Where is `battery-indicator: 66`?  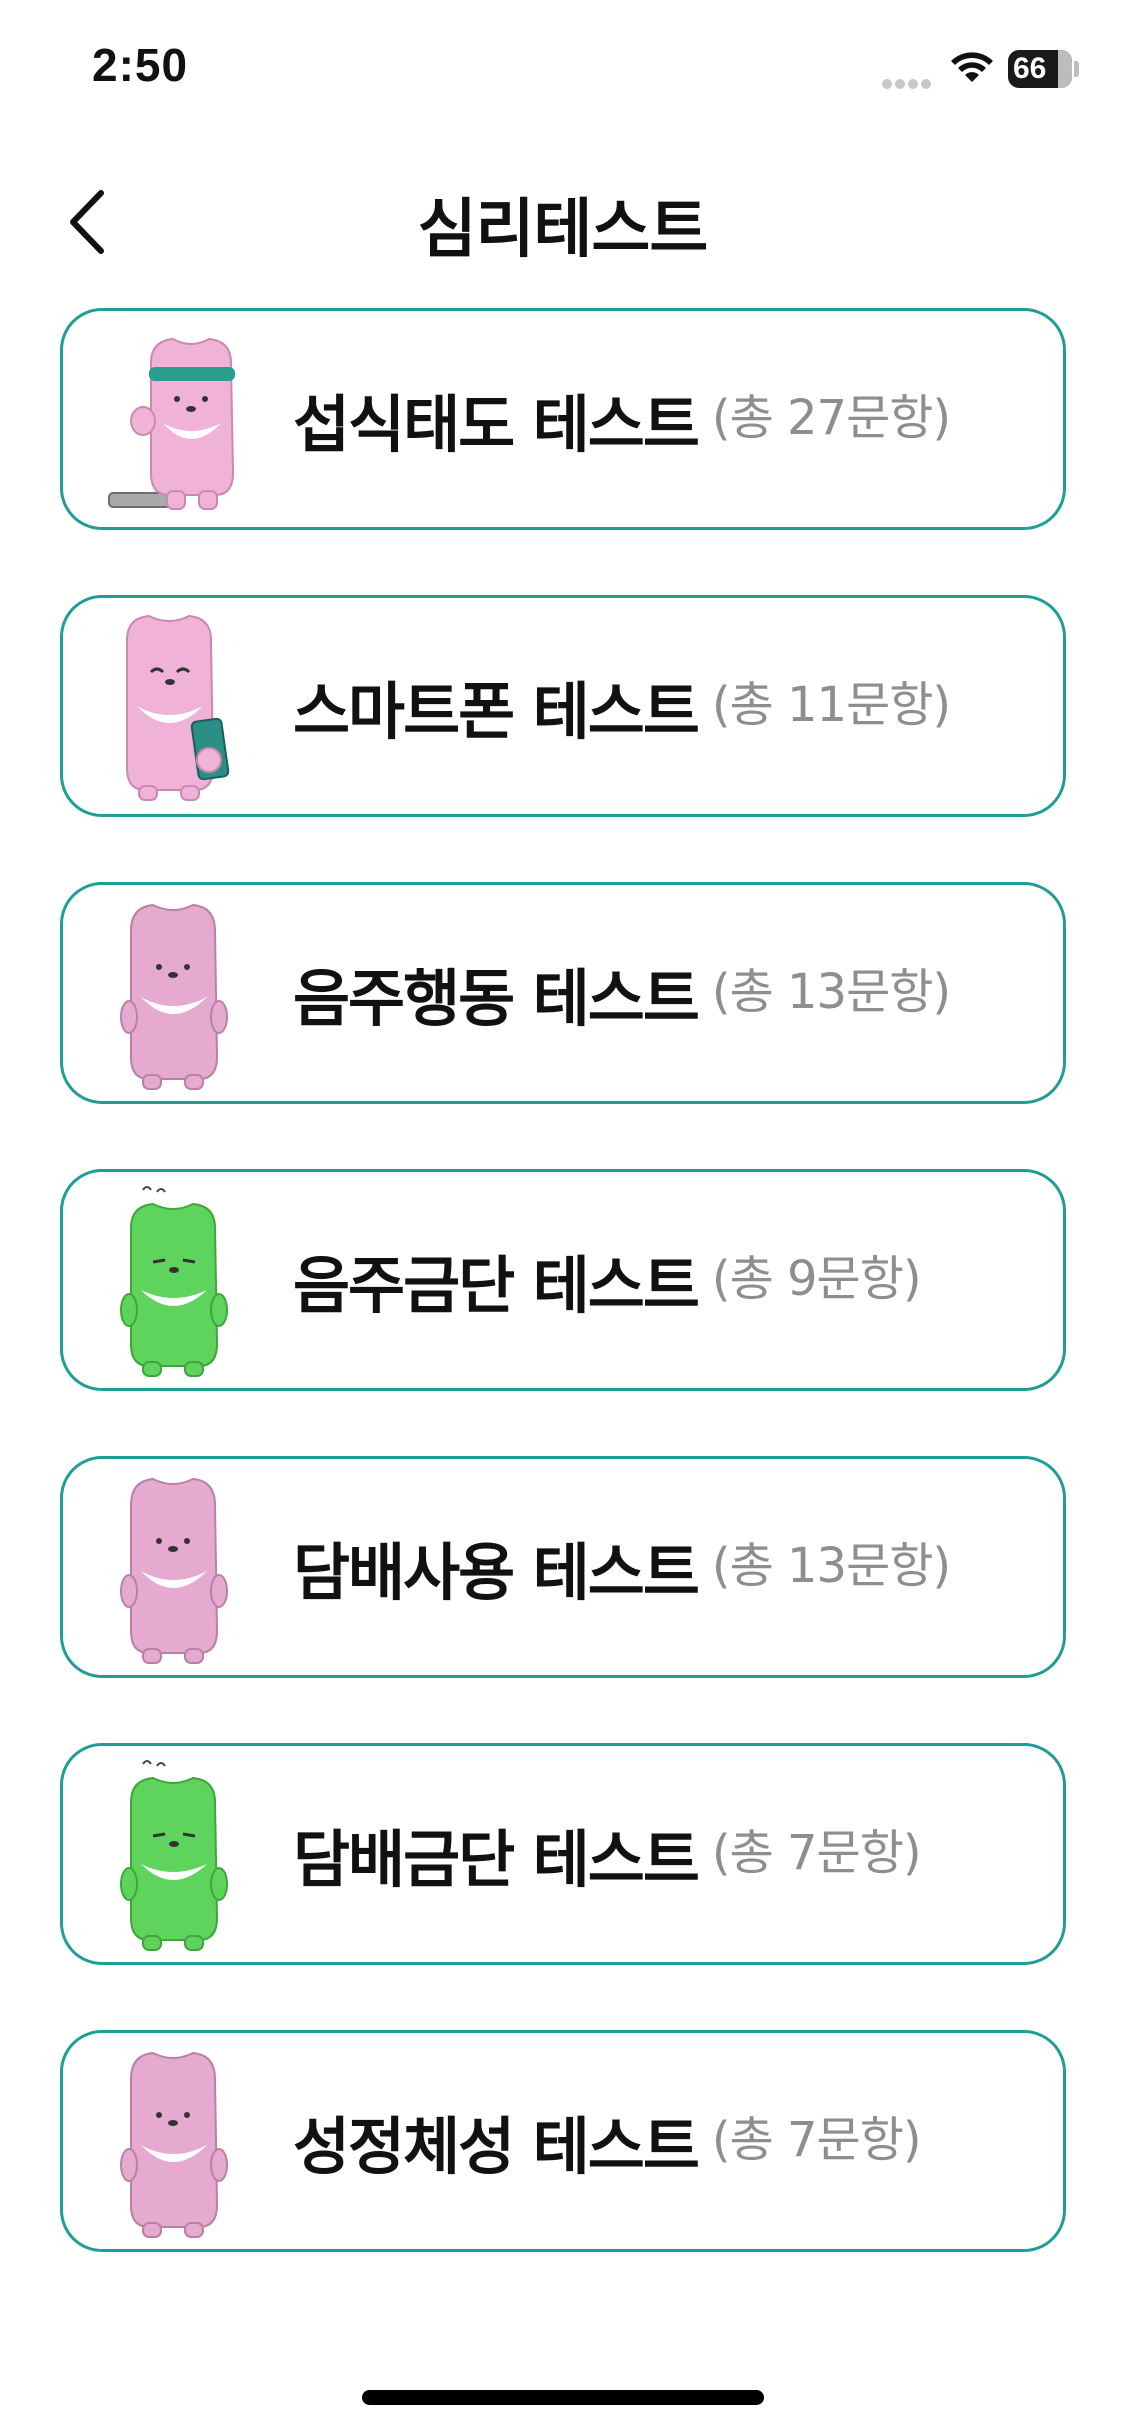 battery-indicator: 66 is located at coordinates (1040, 69).